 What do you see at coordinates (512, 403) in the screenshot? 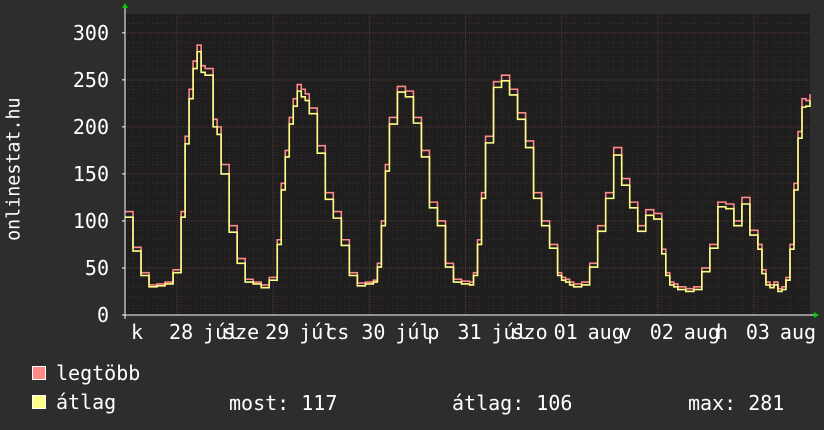
I see `stat-atlag: átlag: 106` at bounding box center [512, 403].